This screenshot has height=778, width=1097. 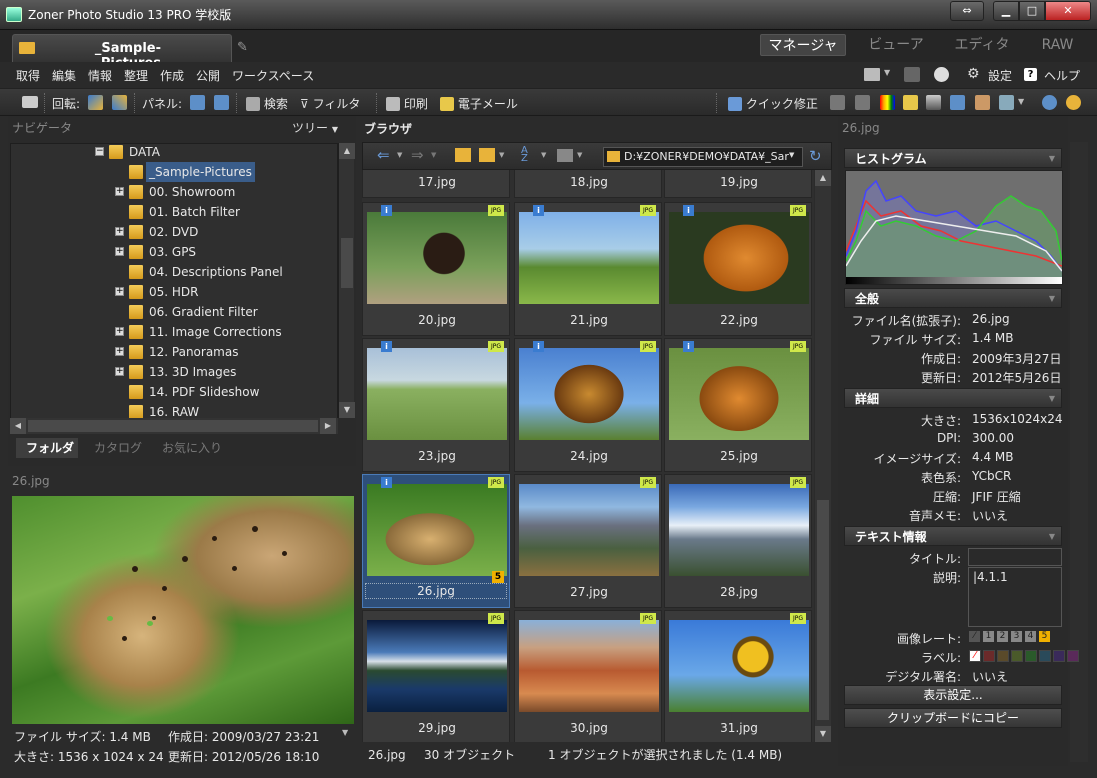 What do you see at coordinates (267, 103) in the screenshot?
I see `search-button: 検索` at bounding box center [267, 103].